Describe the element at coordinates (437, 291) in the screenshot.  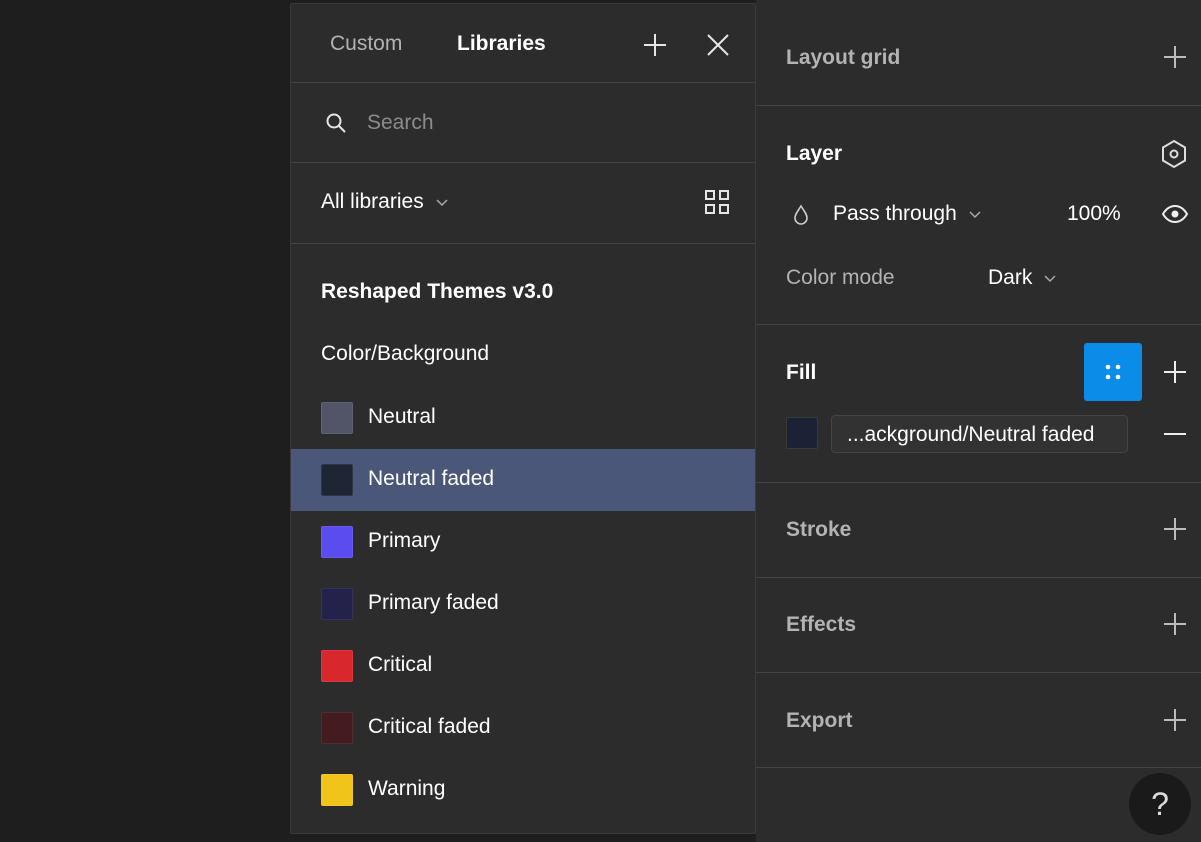
I see `library-name: Reshaped Themes v3.0` at that location.